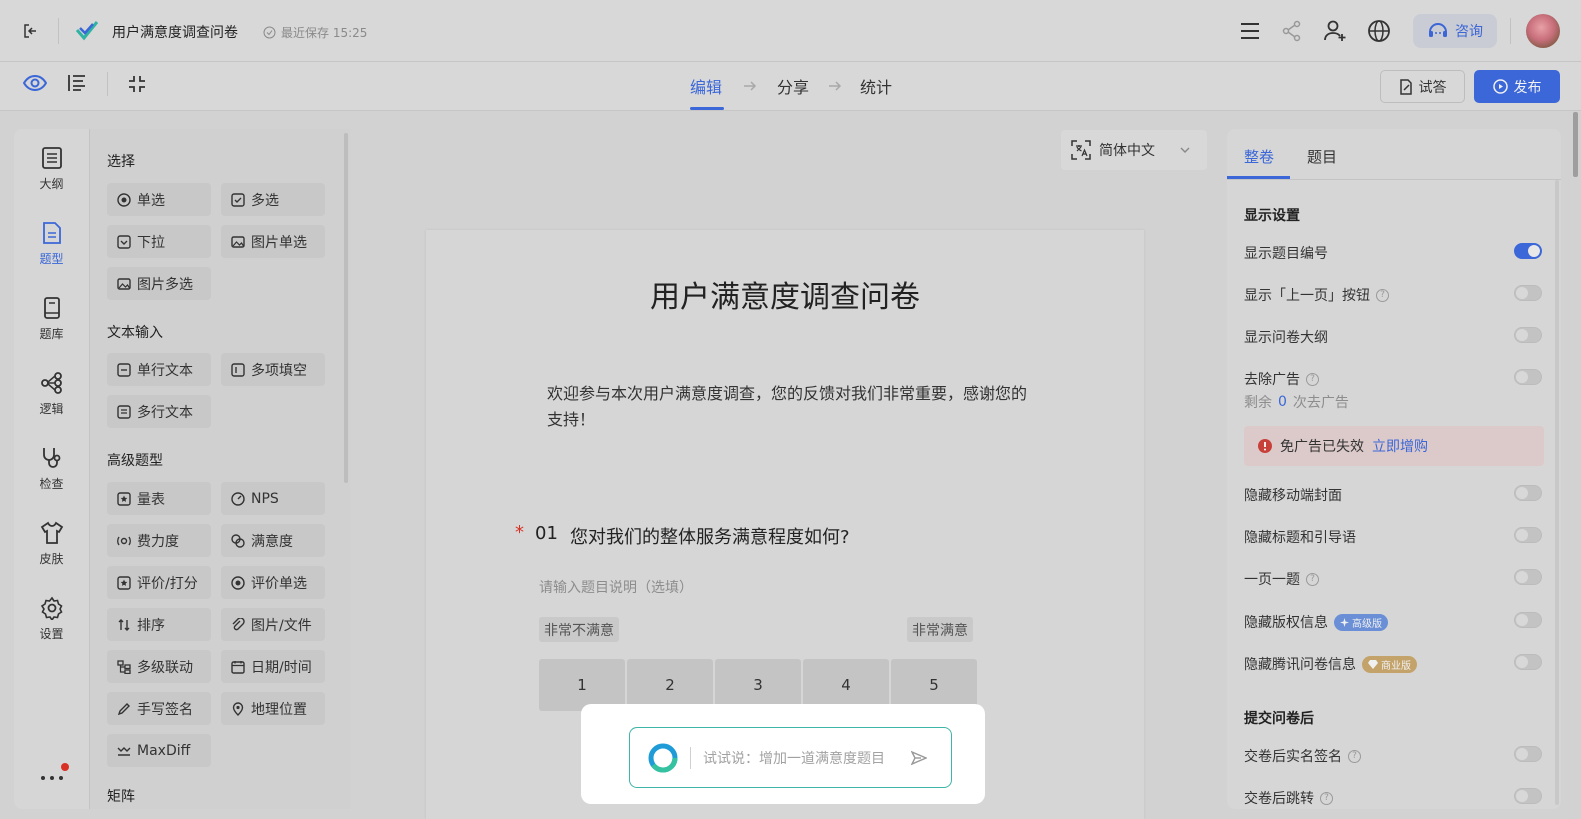  Describe the element at coordinates (273, 199) in the screenshot. I see `type-multi-choice: 多选` at that location.